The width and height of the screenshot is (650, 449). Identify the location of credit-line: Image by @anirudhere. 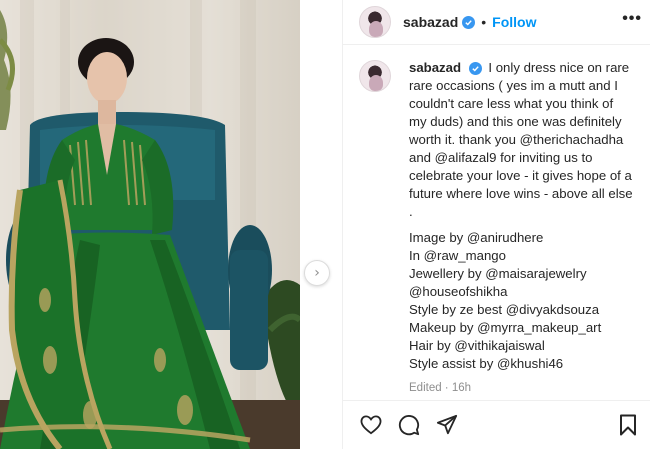
(476, 237).